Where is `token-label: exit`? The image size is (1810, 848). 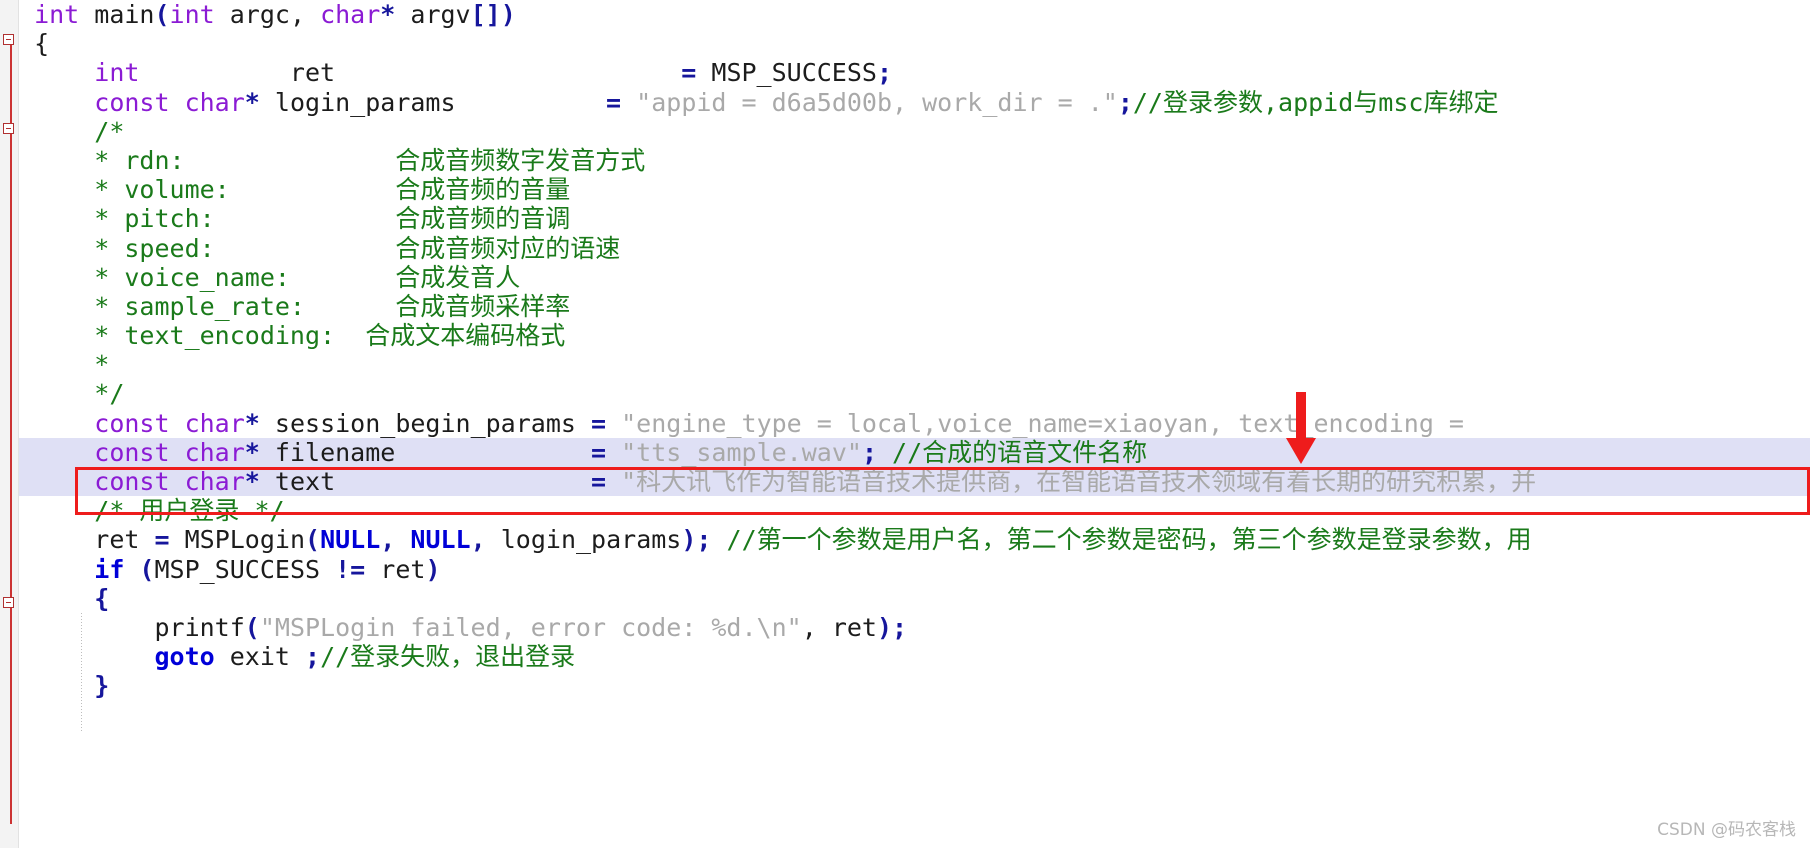
token-label: exit is located at coordinates (259, 657).